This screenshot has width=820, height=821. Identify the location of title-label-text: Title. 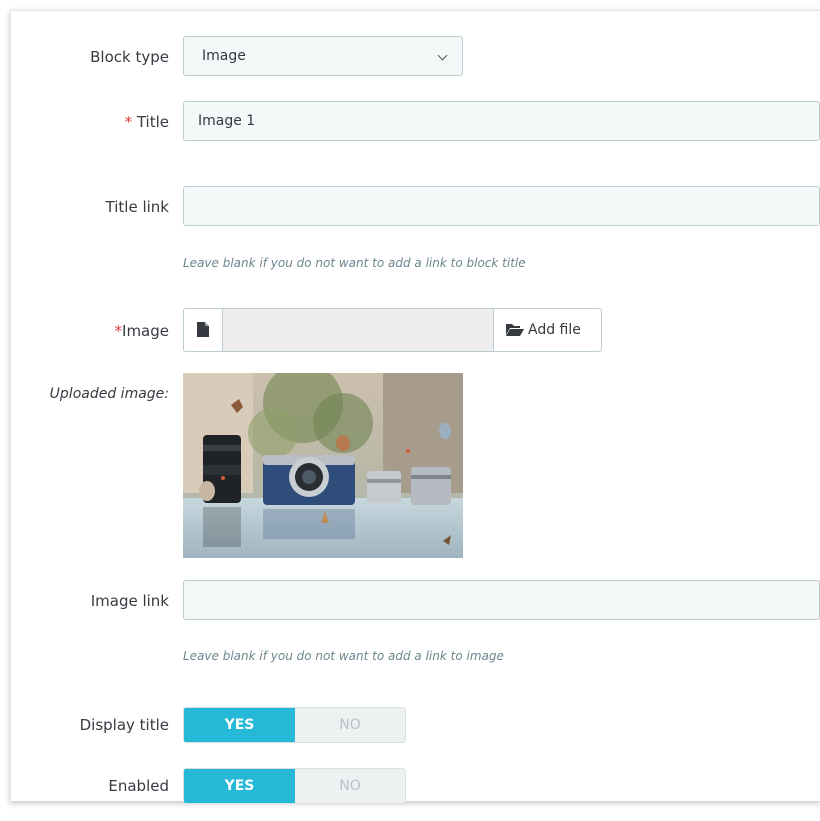
(152, 122).